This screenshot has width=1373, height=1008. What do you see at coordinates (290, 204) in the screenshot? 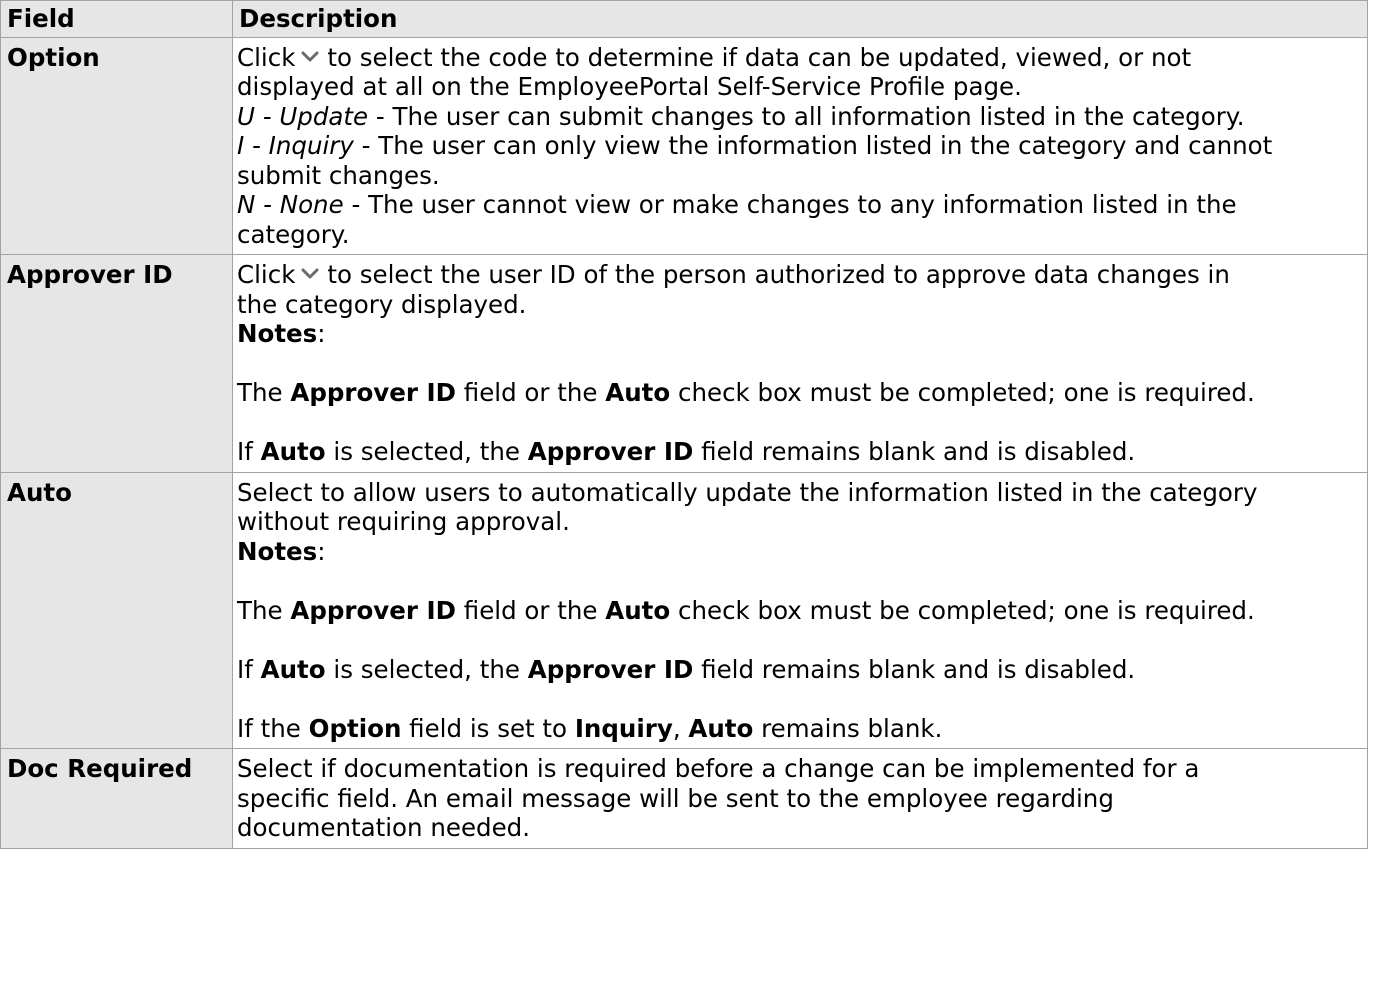
I see `option-code-none: N - None` at bounding box center [290, 204].